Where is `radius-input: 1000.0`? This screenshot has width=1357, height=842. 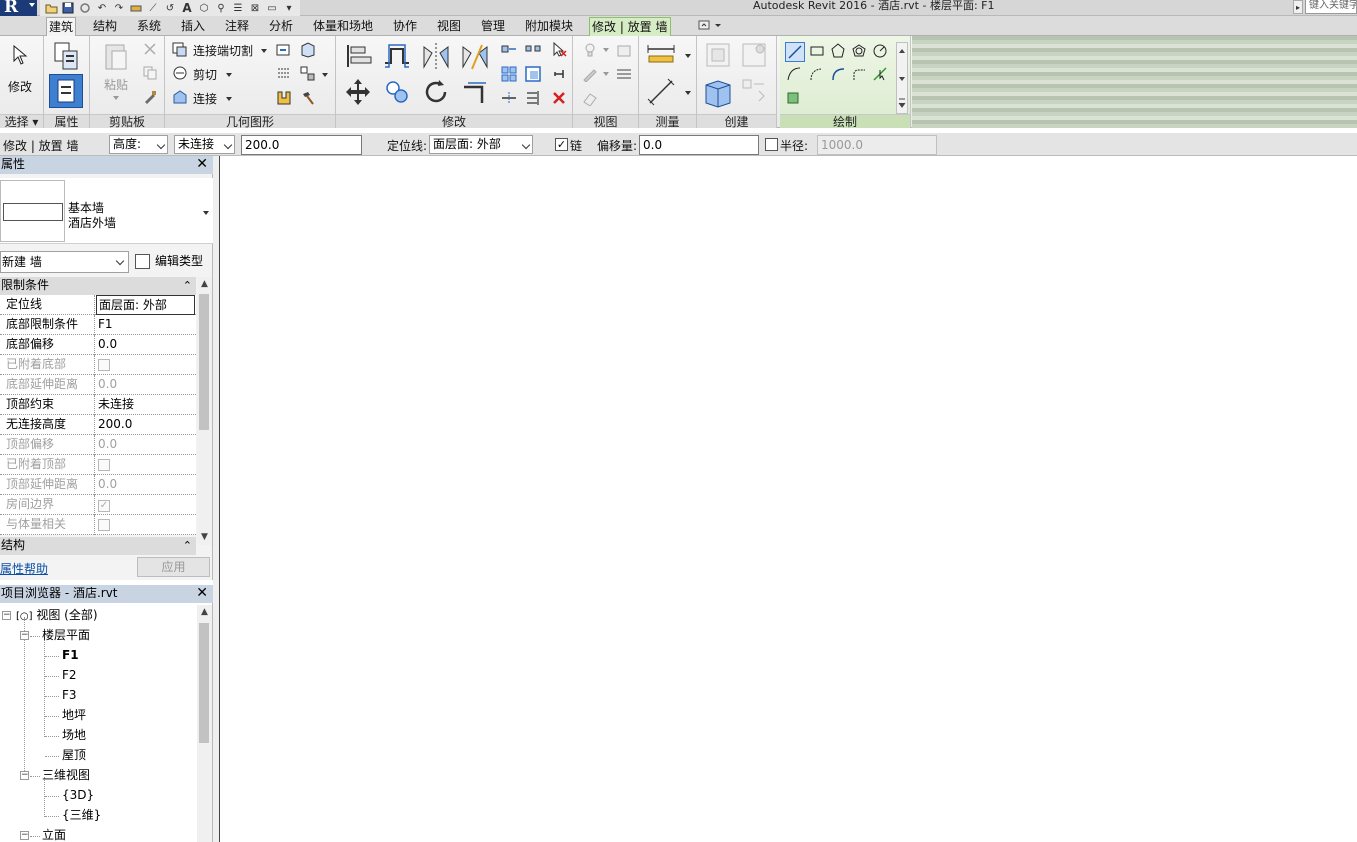 radius-input: 1000.0 is located at coordinates (877, 145).